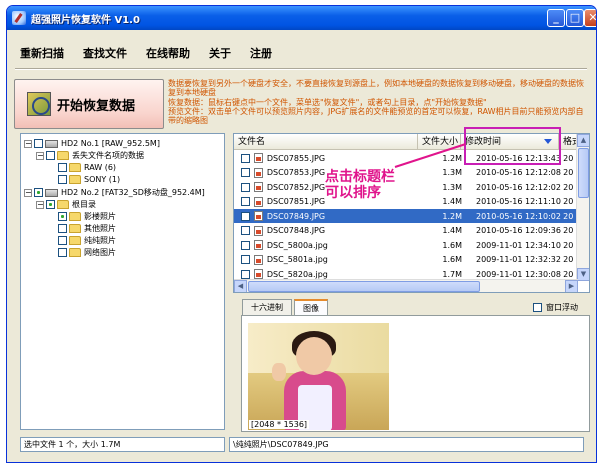 Image resolution: width=603 pixels, height=468 pixels. Describe the element at coordinates (42, 53) in the screenshot. I see `menu-rescan: 重新扫描` at that location.